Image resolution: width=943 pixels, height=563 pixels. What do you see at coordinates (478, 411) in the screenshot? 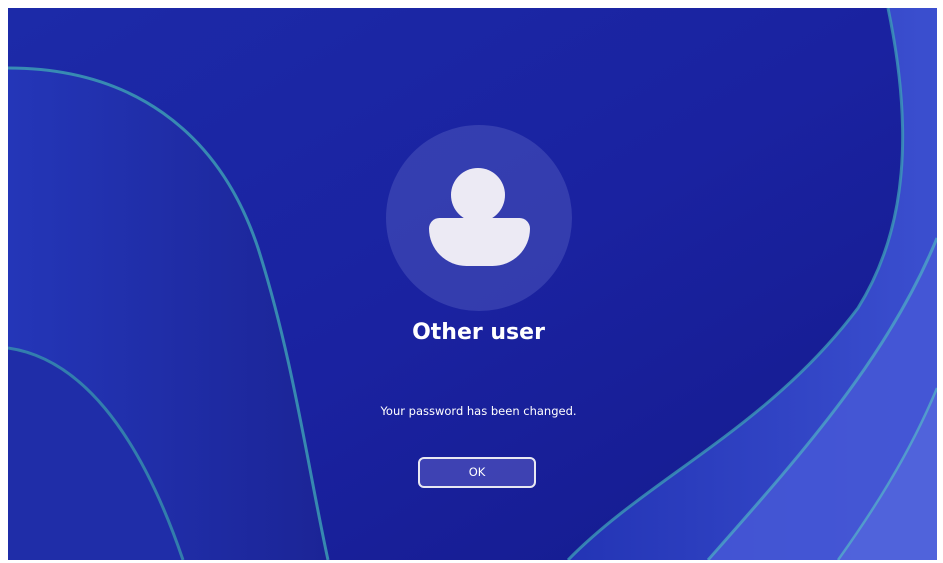
I see `status-message: Your password has been changed.` at bounding box center [478, 411].